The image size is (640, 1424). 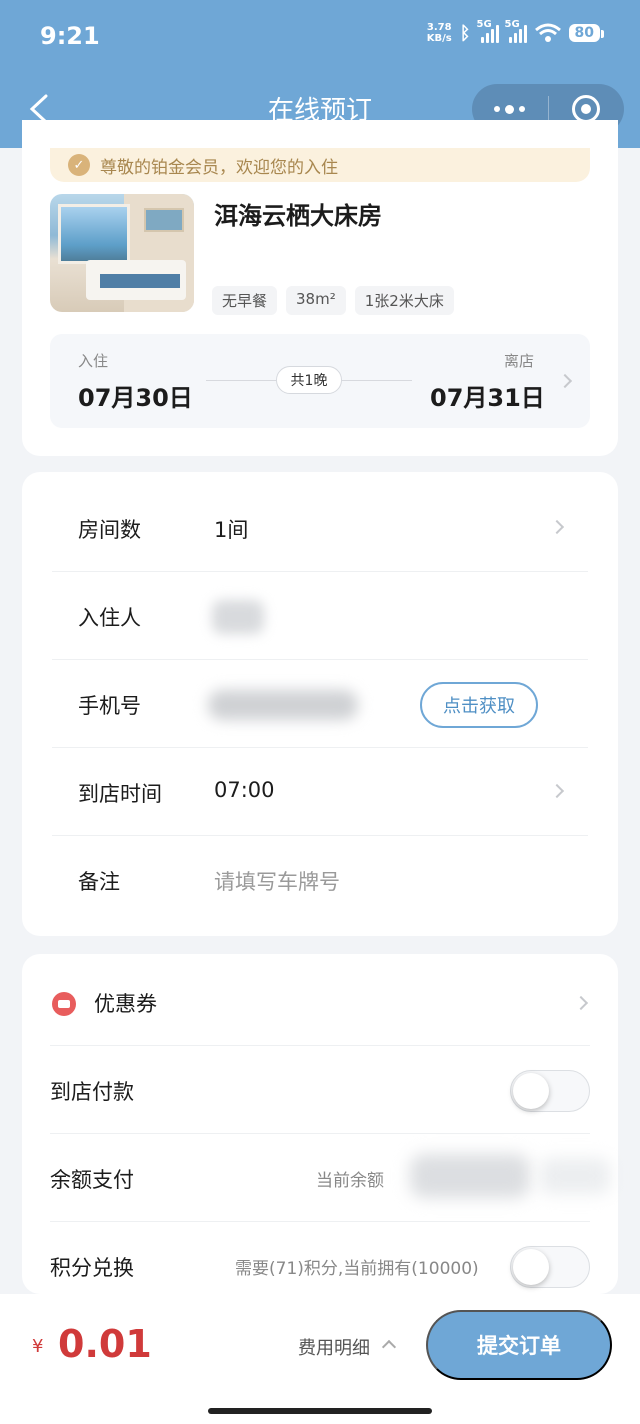 What do you see at coordinates (439, 27) in the screenshot?
I see `network-speed-value: 3.78` at bounding box center [439, 27].